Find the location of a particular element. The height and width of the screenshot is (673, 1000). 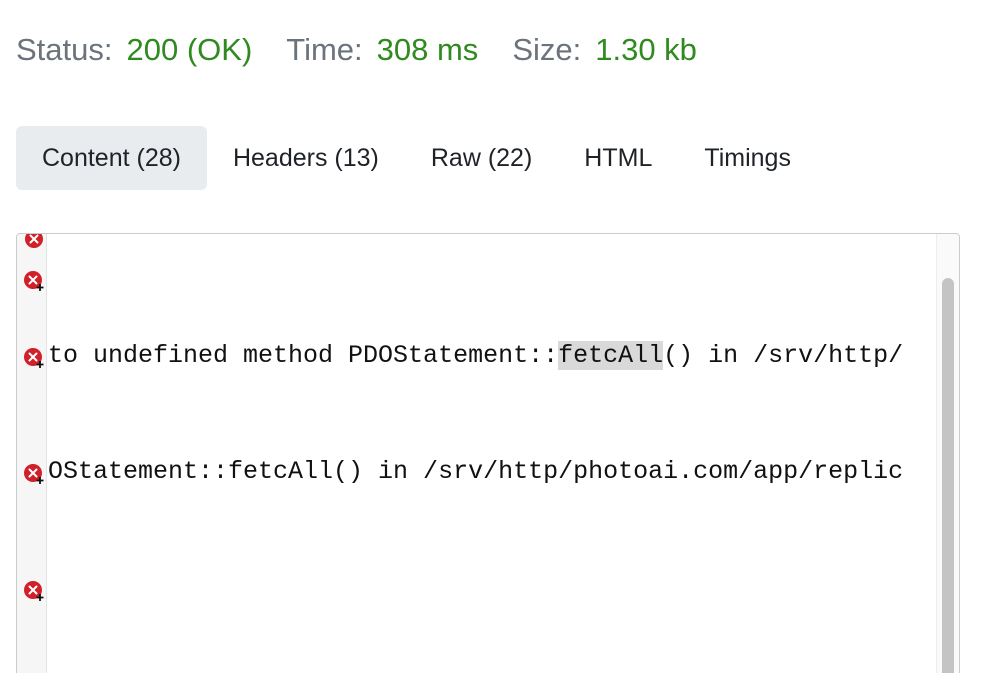

tab-headers: Headers (13) is located at coordinates (306, 158).